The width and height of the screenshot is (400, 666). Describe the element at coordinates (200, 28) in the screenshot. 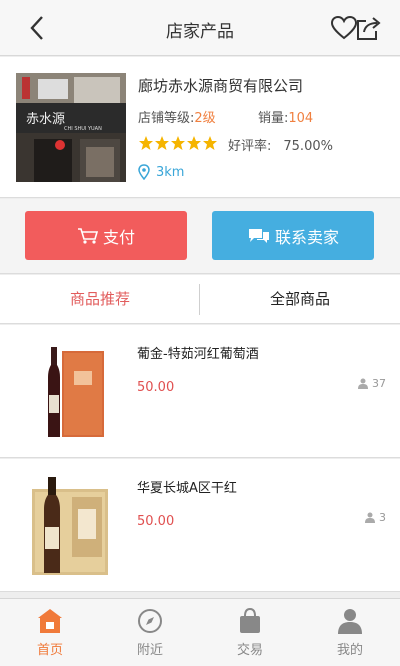

I see `header-bar: 店家产品` at that location.